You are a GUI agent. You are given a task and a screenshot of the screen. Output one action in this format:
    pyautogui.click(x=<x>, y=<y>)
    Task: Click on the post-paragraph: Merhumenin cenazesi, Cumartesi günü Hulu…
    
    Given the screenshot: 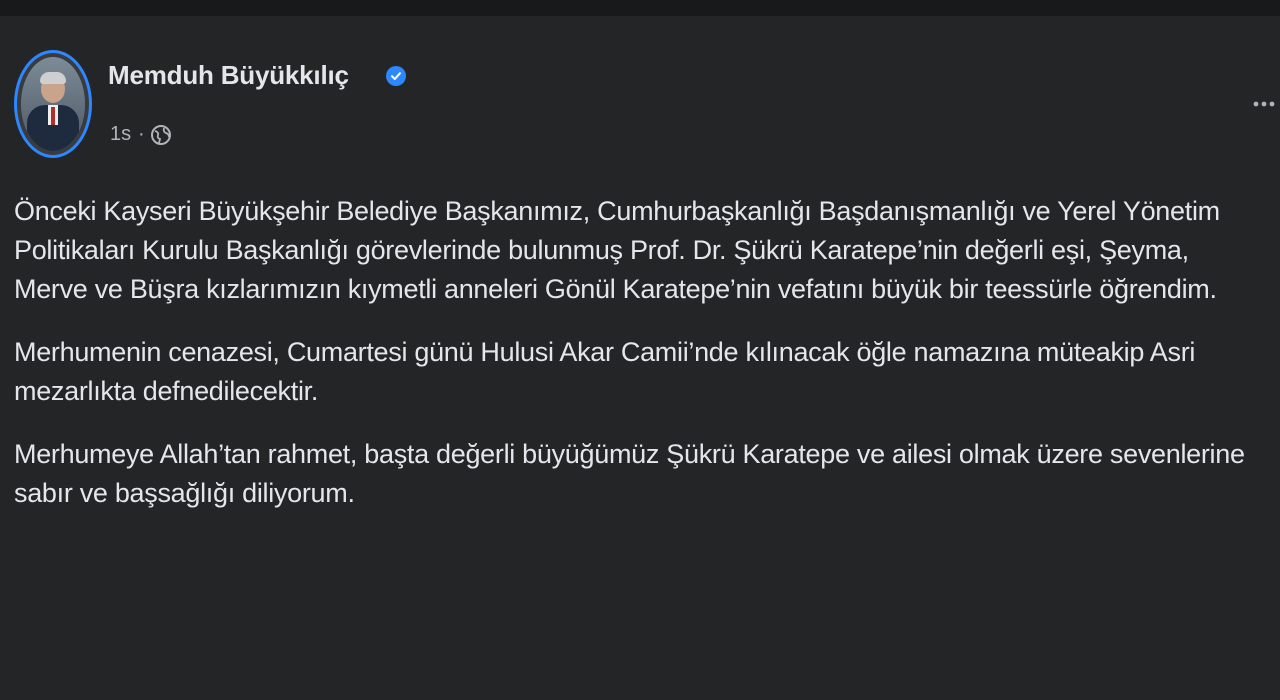 What is the action you would take?
    pyautogui.click(x=605, y=371)
    